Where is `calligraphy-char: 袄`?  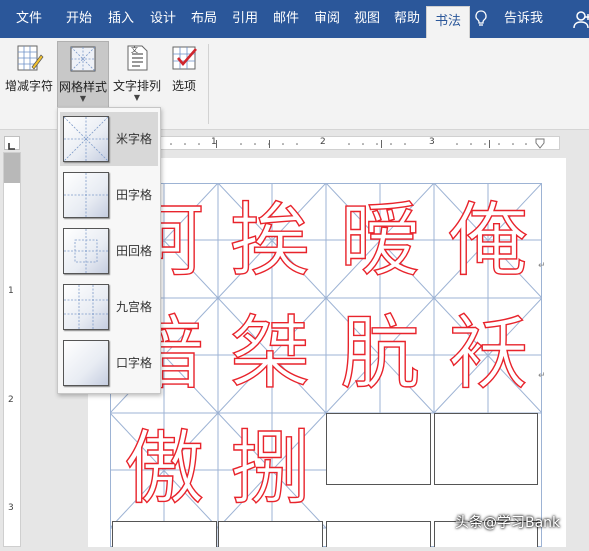 calligraphy-char: 袄 is located at coordinates (487, 353).